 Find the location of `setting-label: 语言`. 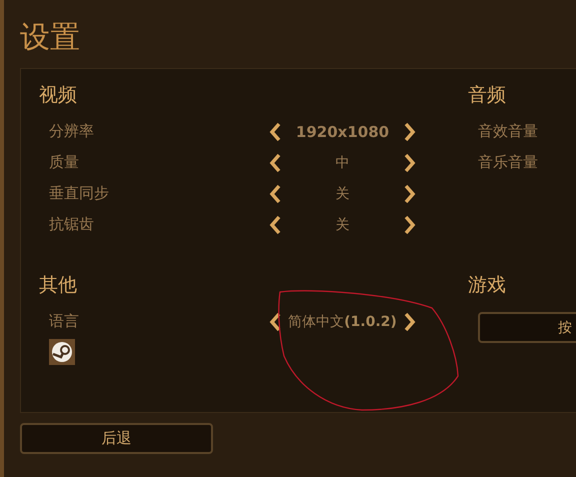

setting-label: 语言 is located at coordinates (64, 321).